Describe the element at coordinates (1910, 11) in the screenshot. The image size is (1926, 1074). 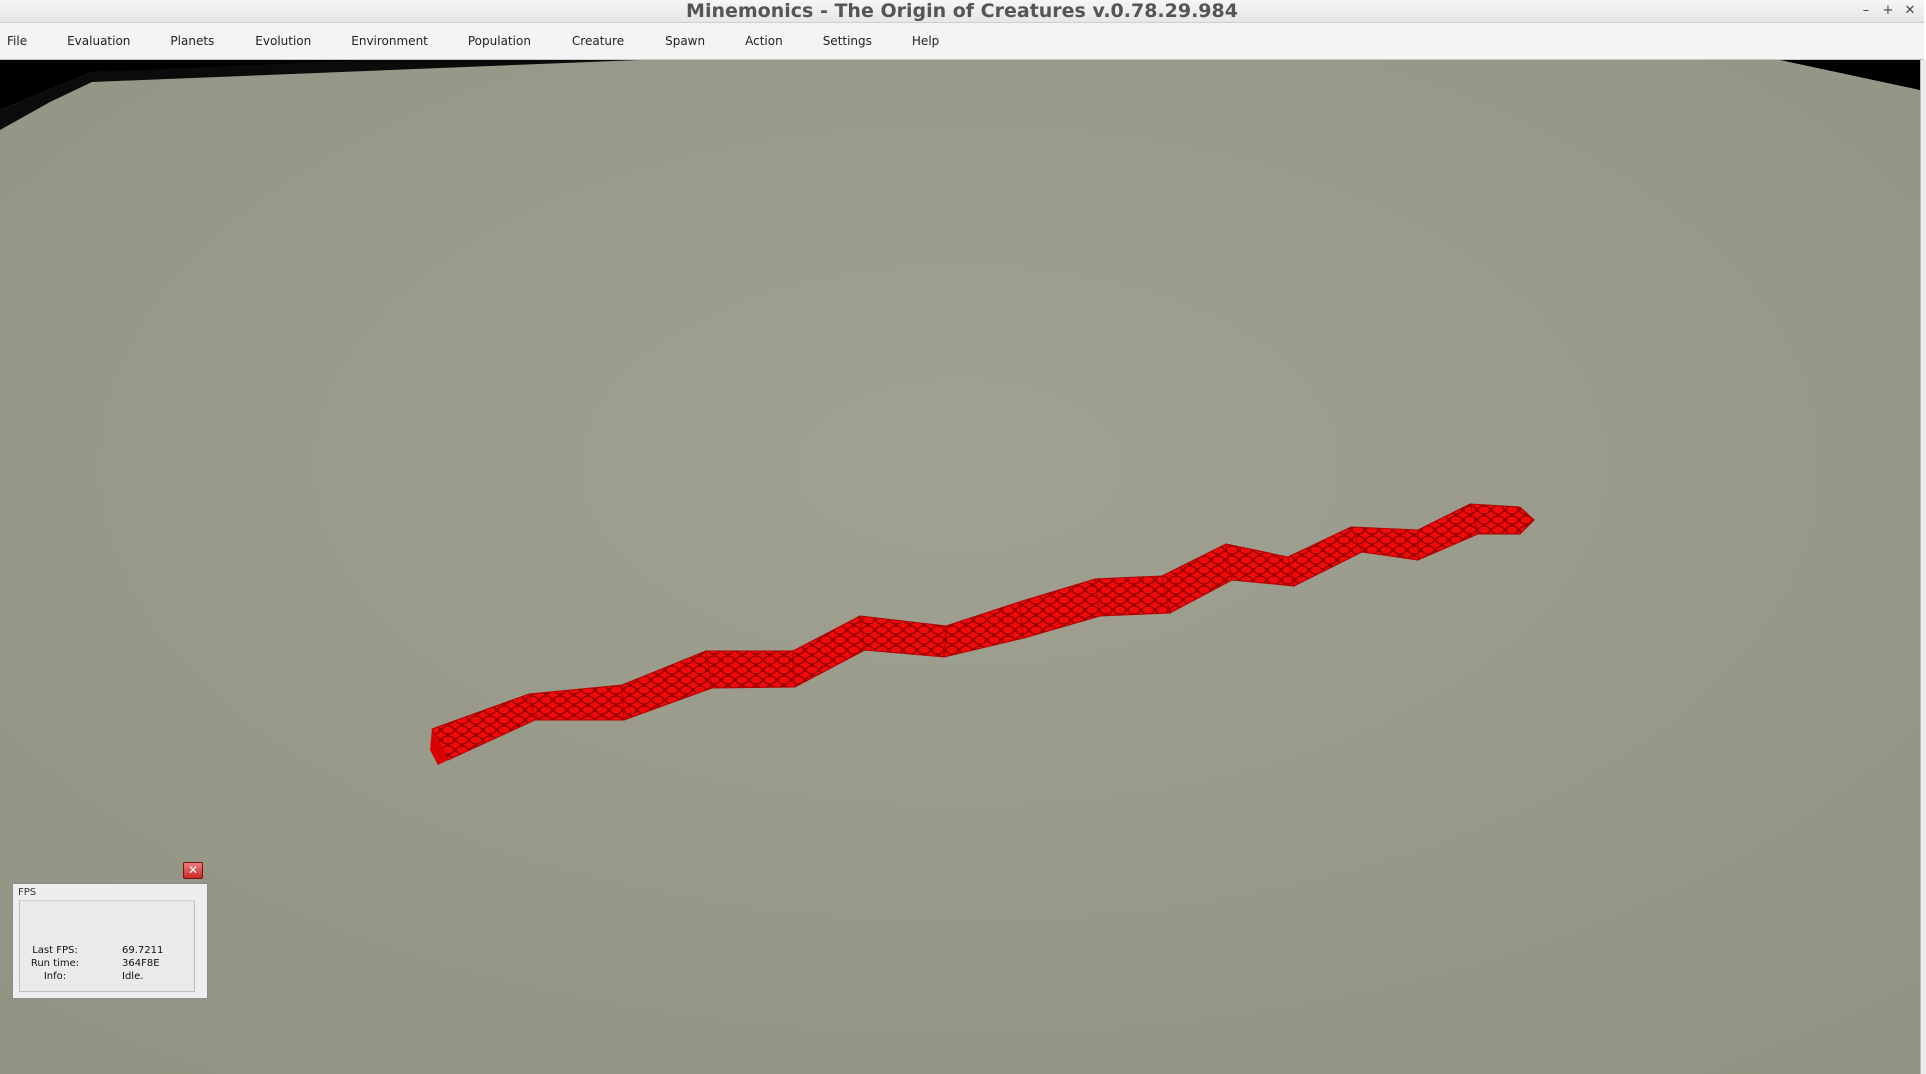
I see `close-icon: ✕` at that location.